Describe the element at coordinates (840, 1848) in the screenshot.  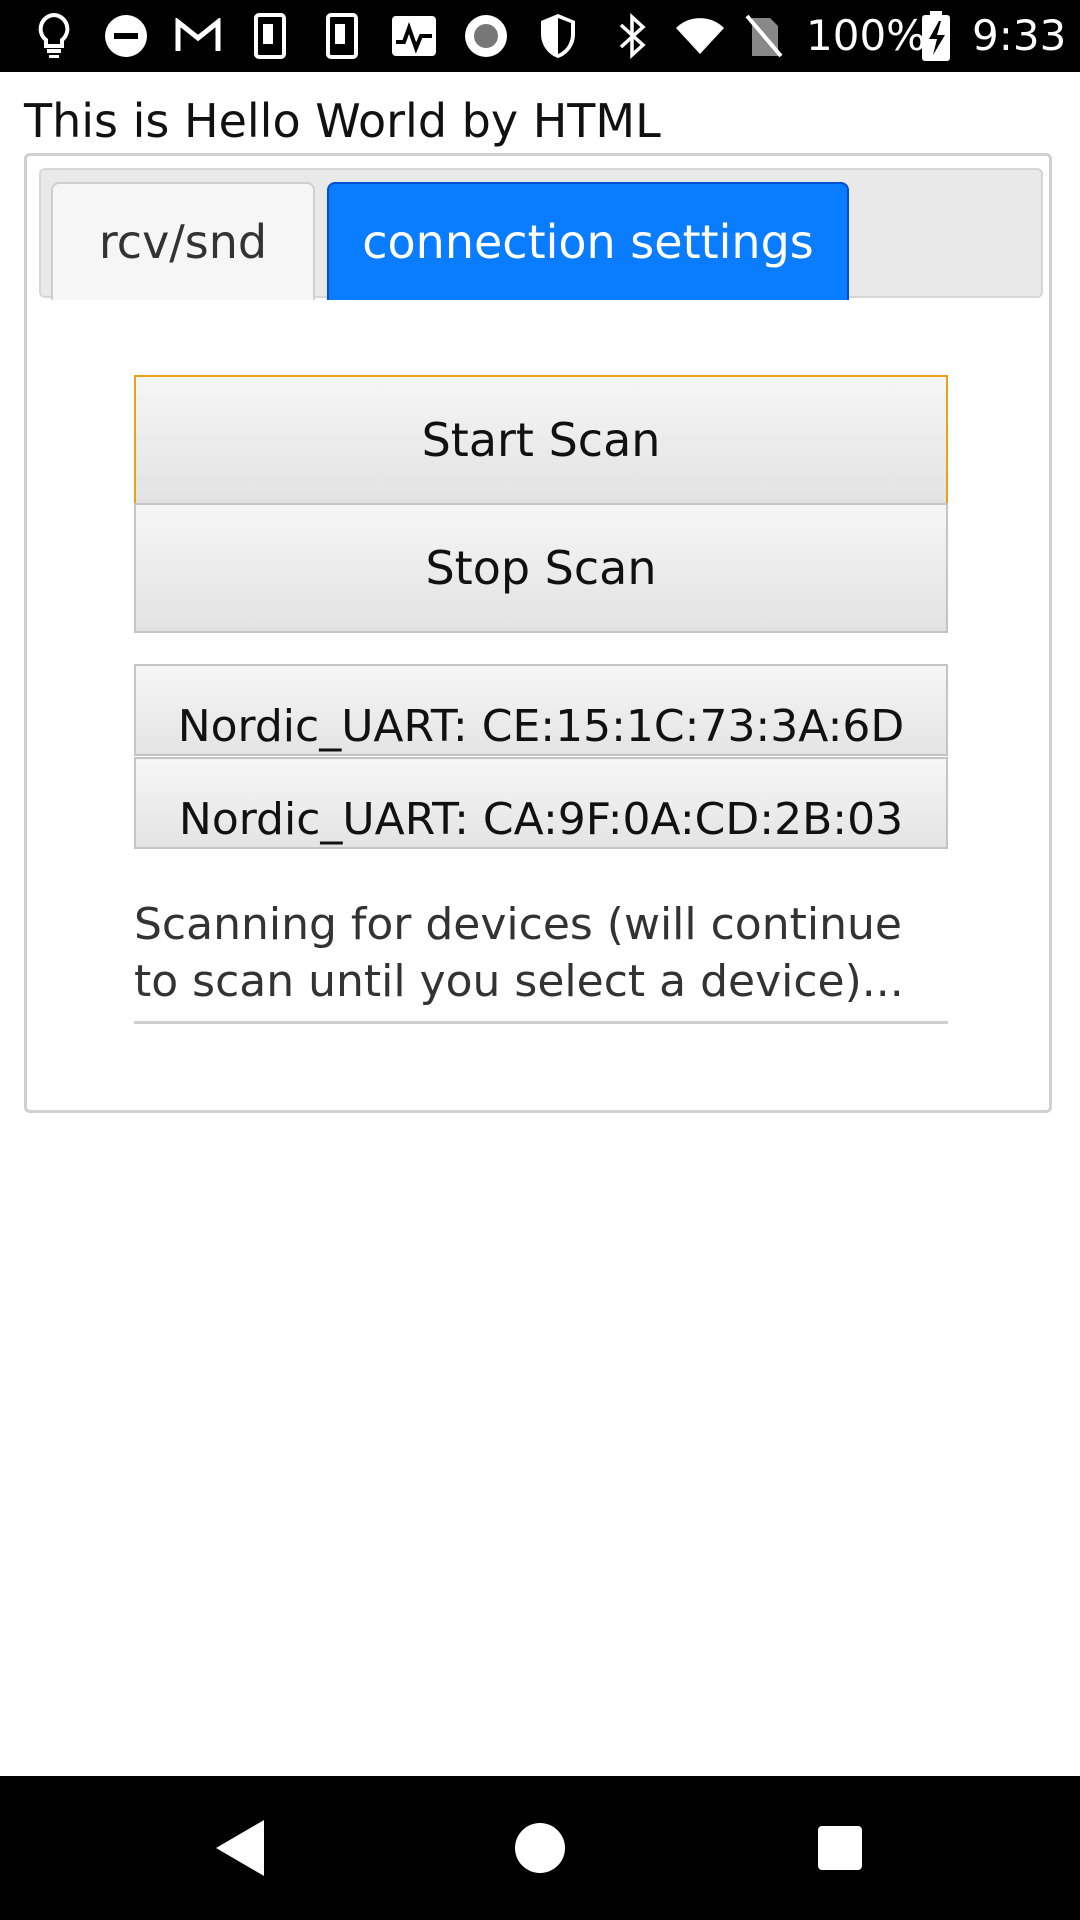
I see `recents-icon` at that location.